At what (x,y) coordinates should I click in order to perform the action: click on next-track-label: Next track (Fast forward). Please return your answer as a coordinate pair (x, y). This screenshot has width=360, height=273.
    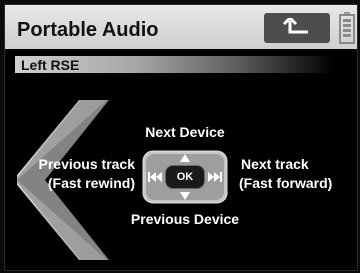
    Looking at the image, I should click on (286, 173).